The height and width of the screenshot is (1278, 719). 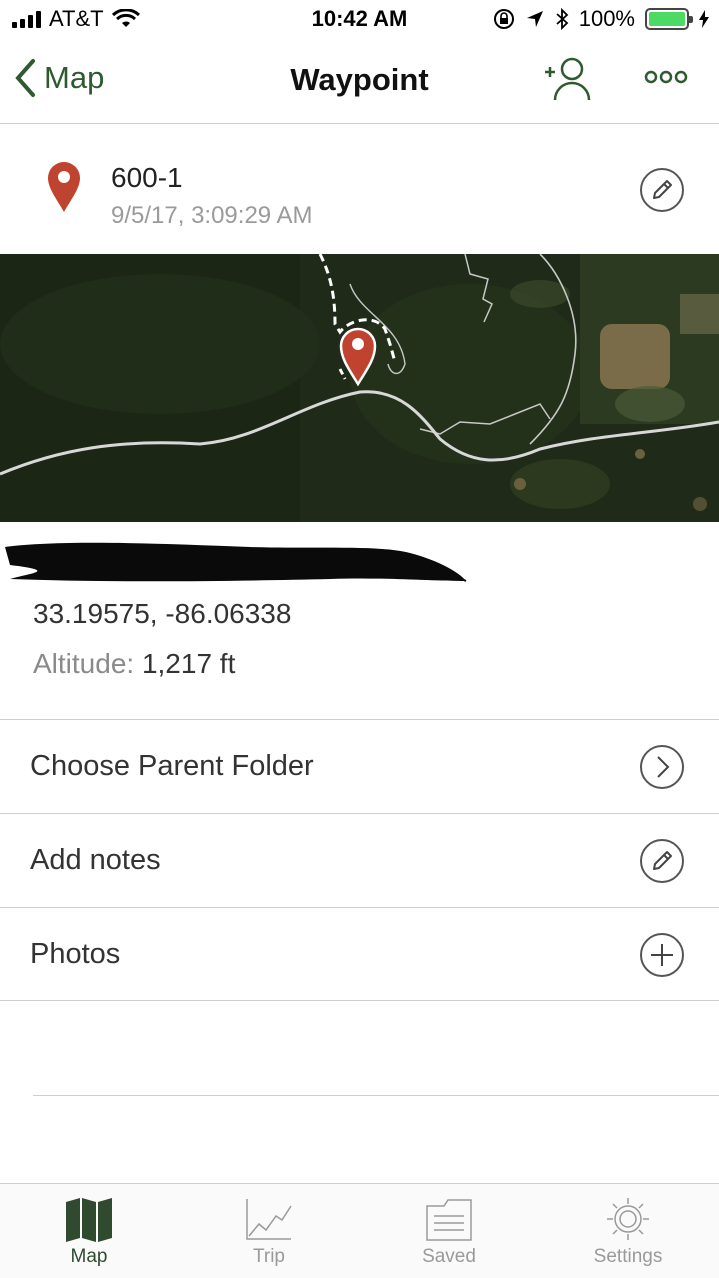 I want to click on add-notes-label: Add notes, so click(x=95, y=860).